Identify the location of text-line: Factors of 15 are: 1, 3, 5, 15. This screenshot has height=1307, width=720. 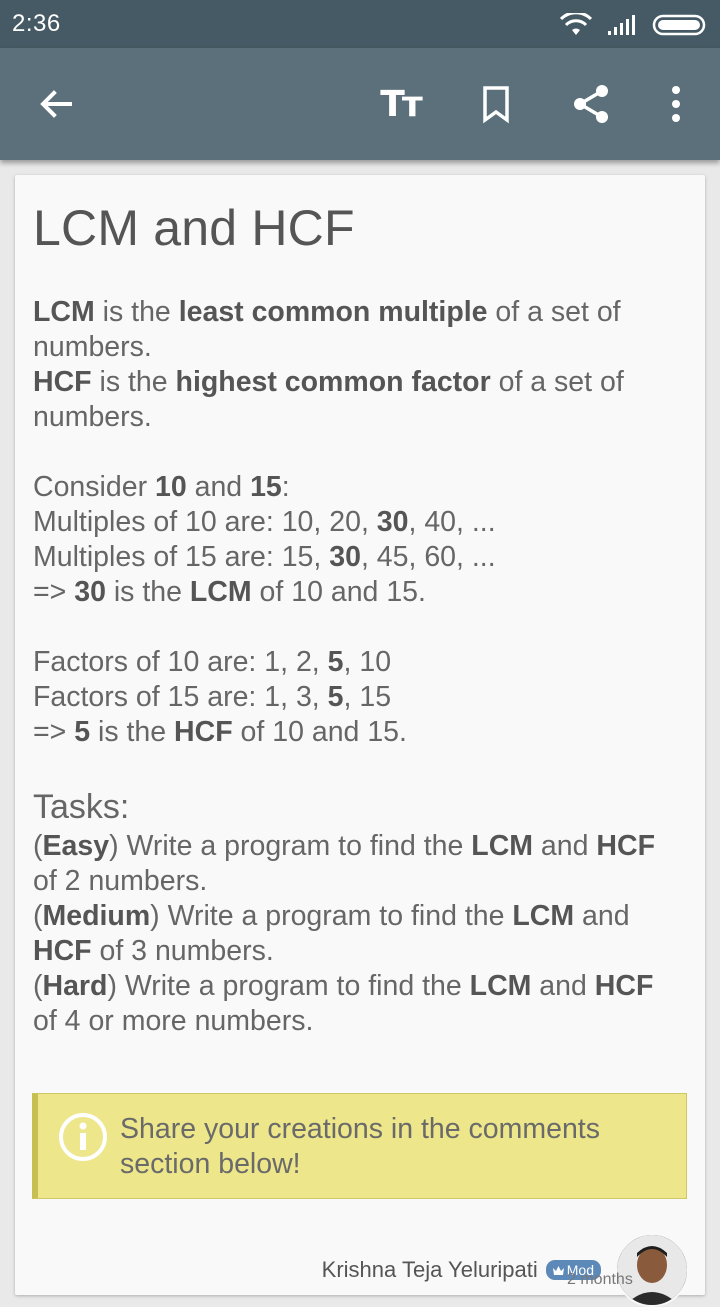
(212, 697).